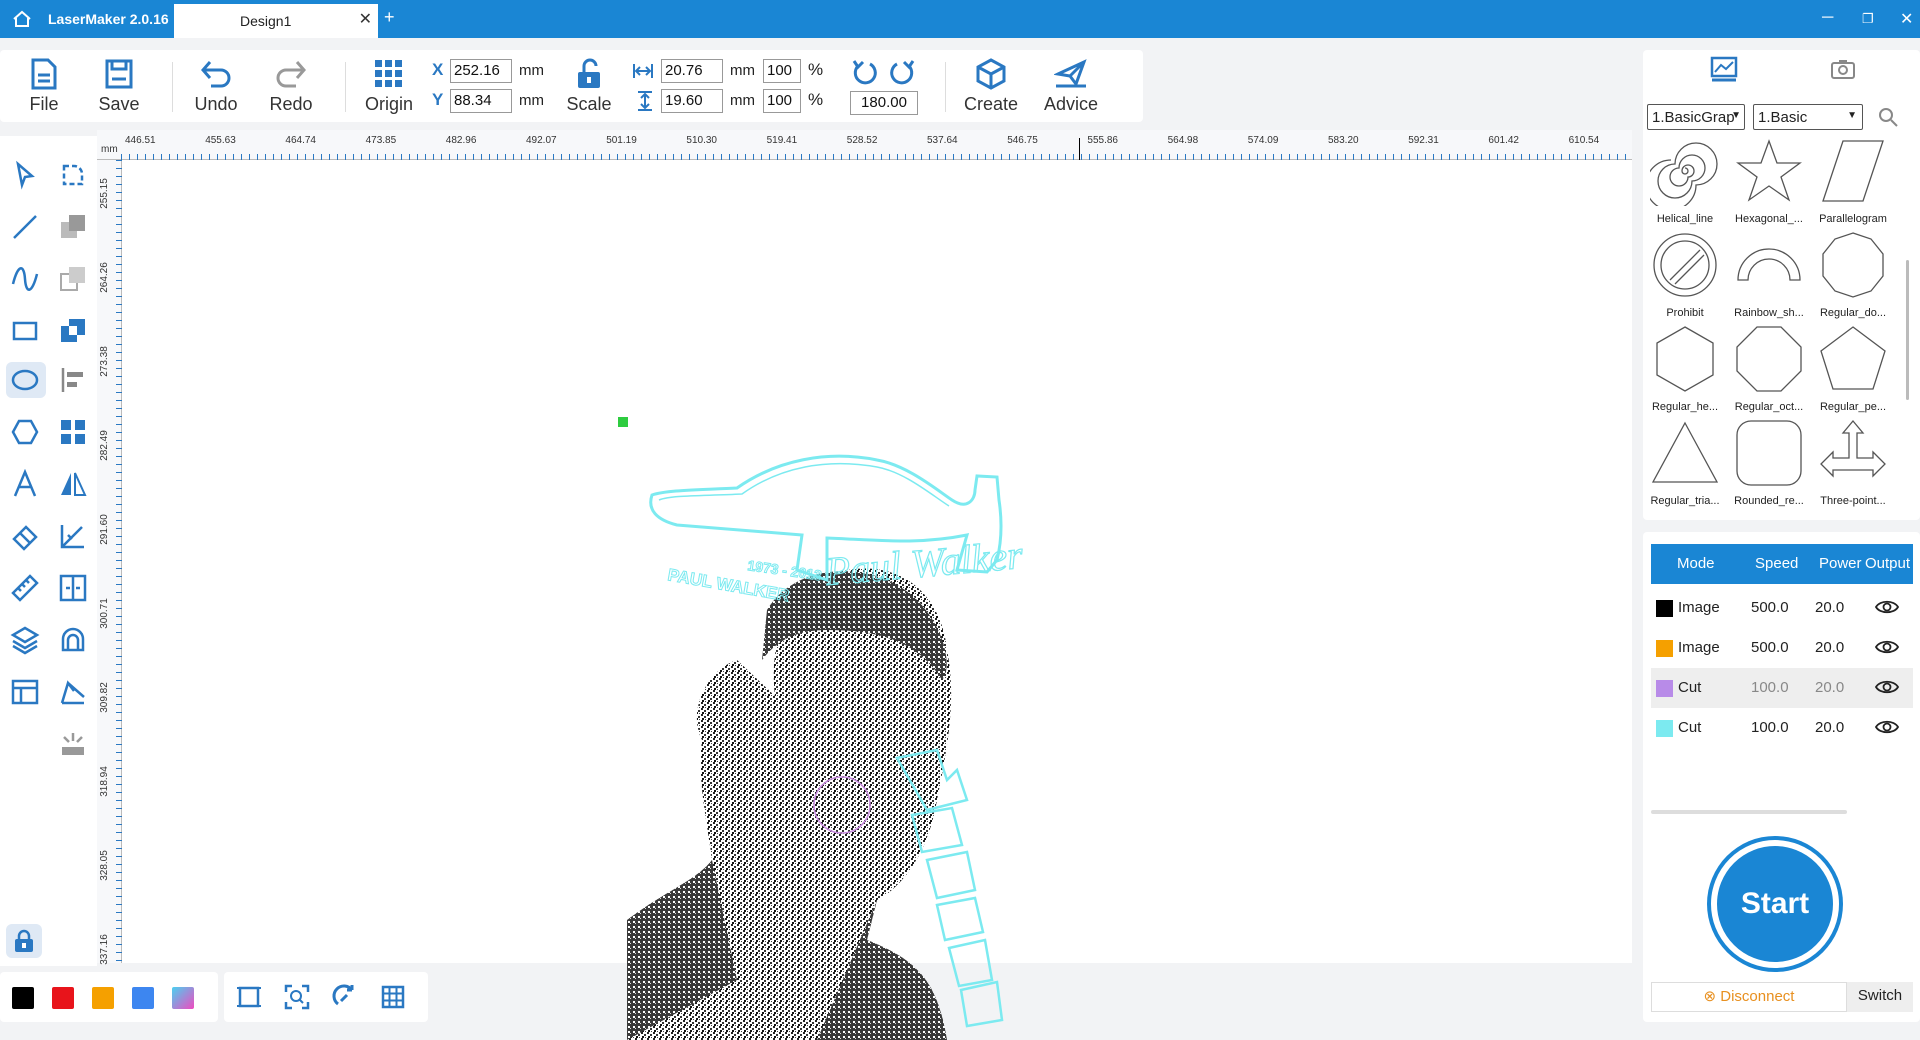  I want to click on zoom-fit-icon, so click(297, 997).